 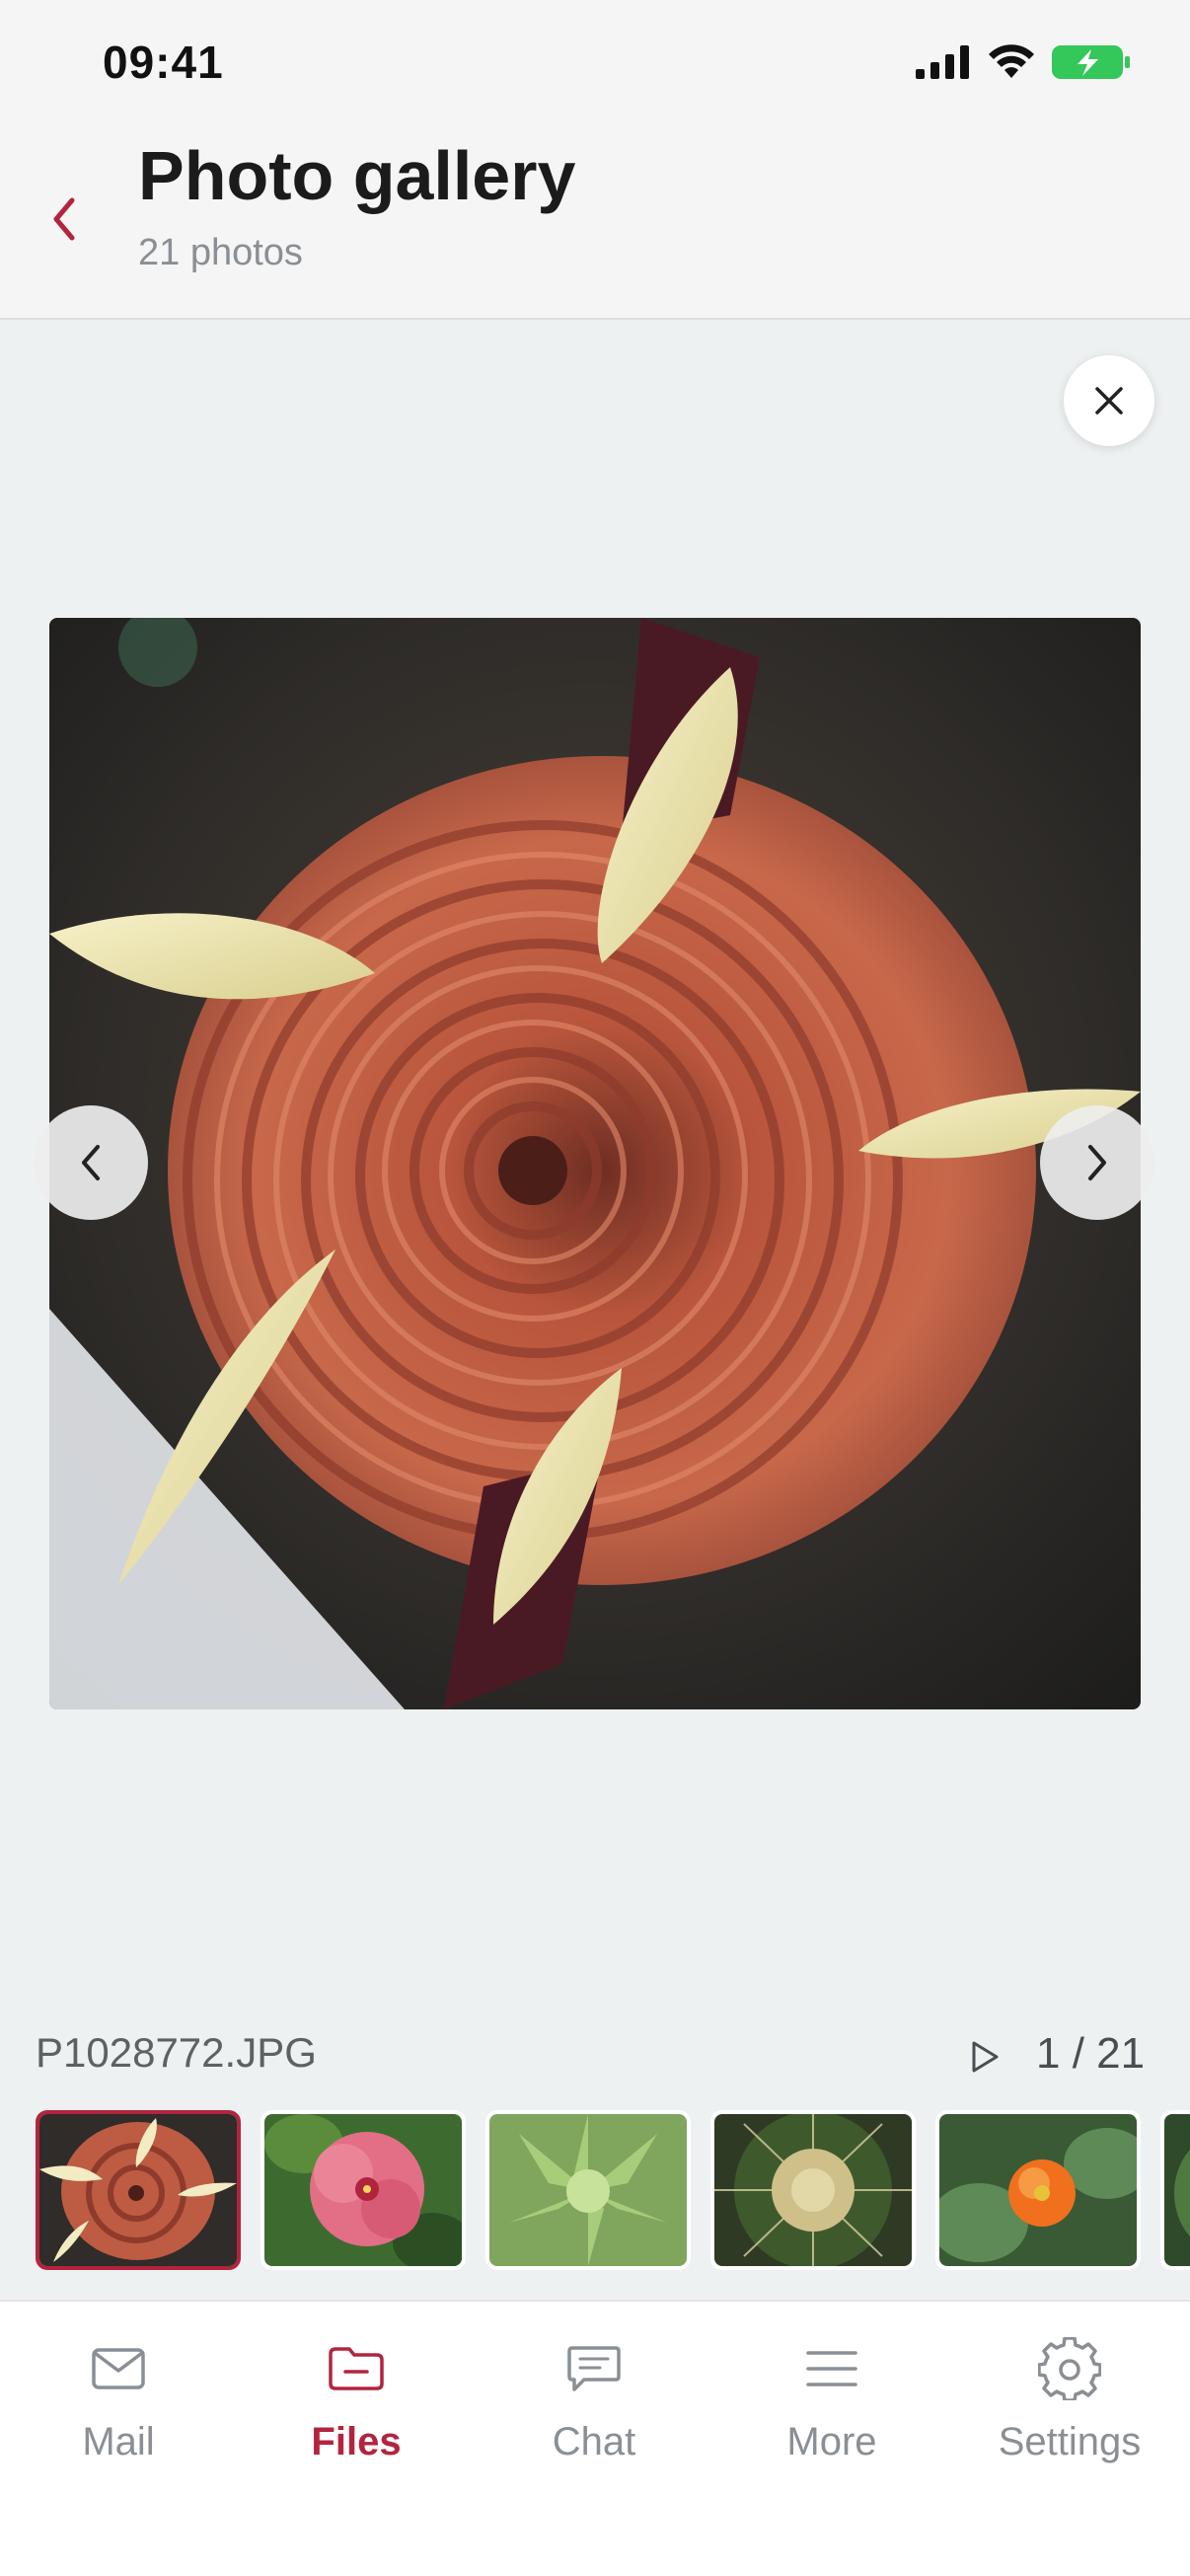 What do you see at coordinates (176, 2052) in the screenshot?
I see `photo-filename: P1028772.JPG` at bounding box center [176, 2052].